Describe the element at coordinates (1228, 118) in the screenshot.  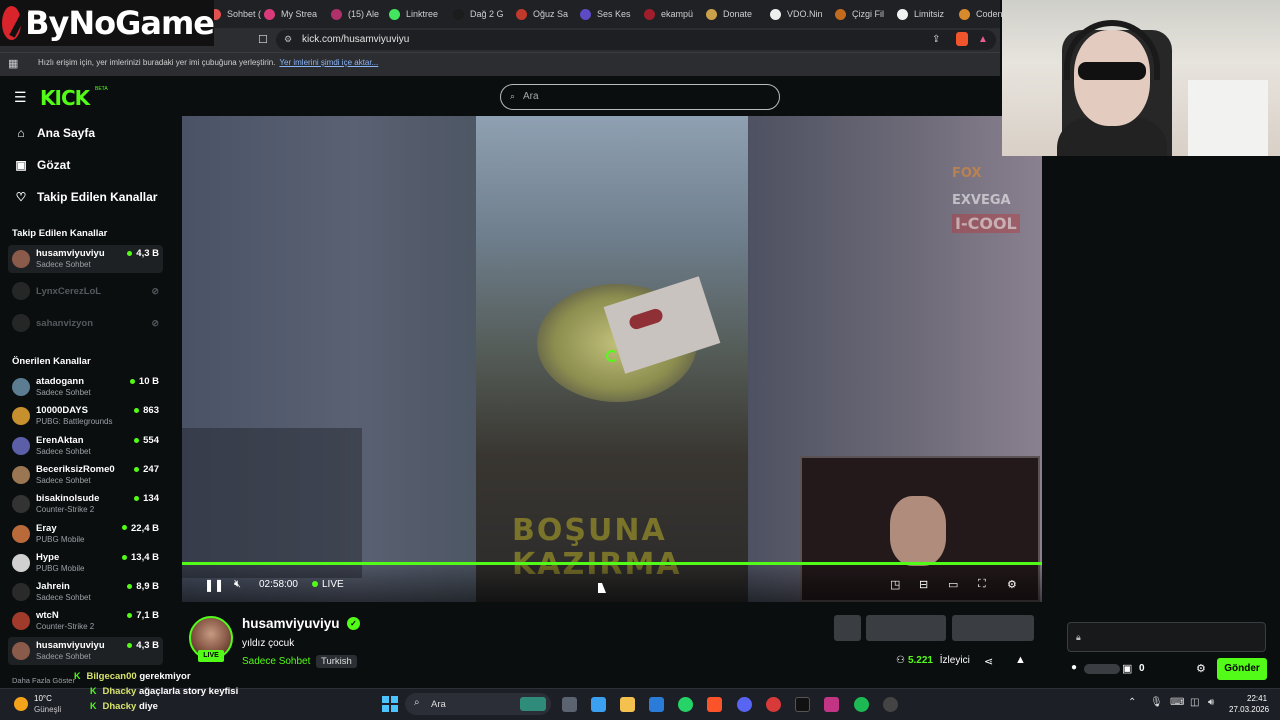
I see `webcam-shelf` at that location.